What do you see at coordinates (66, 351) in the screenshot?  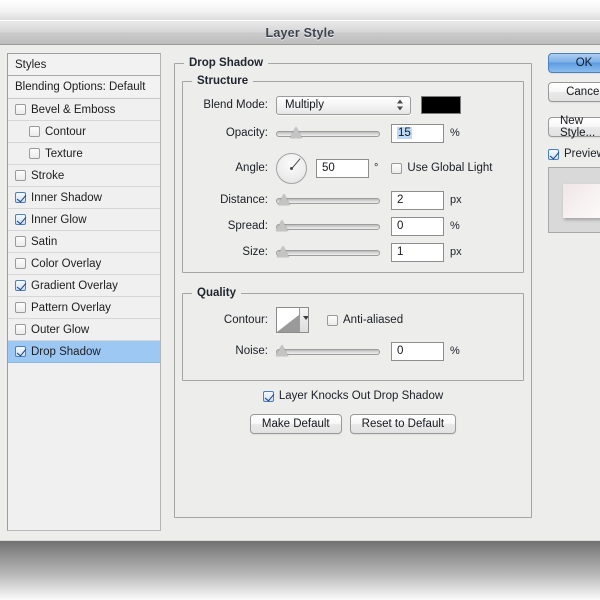 I see `effect-label: Drop Shadow` at bounding box center [66, 351].